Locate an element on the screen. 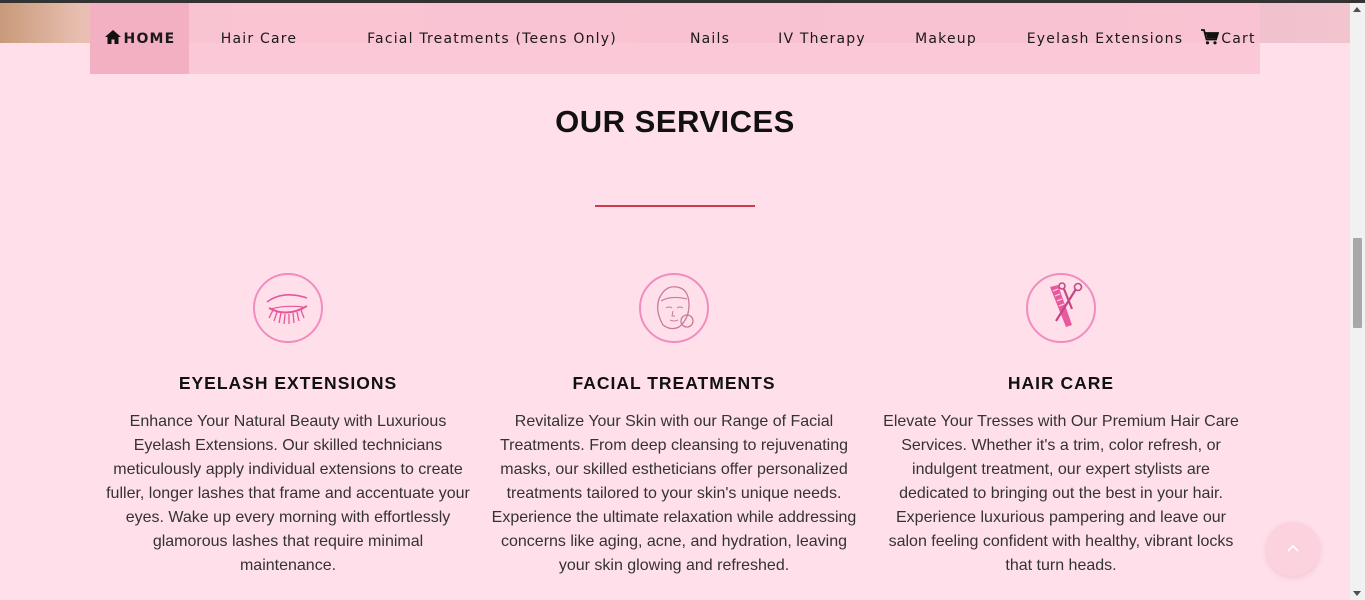 The height and width of the screenshot is (600, 1365). nav-label: Facial Treatments (Teens Only) is located at coordinates (492, 38).